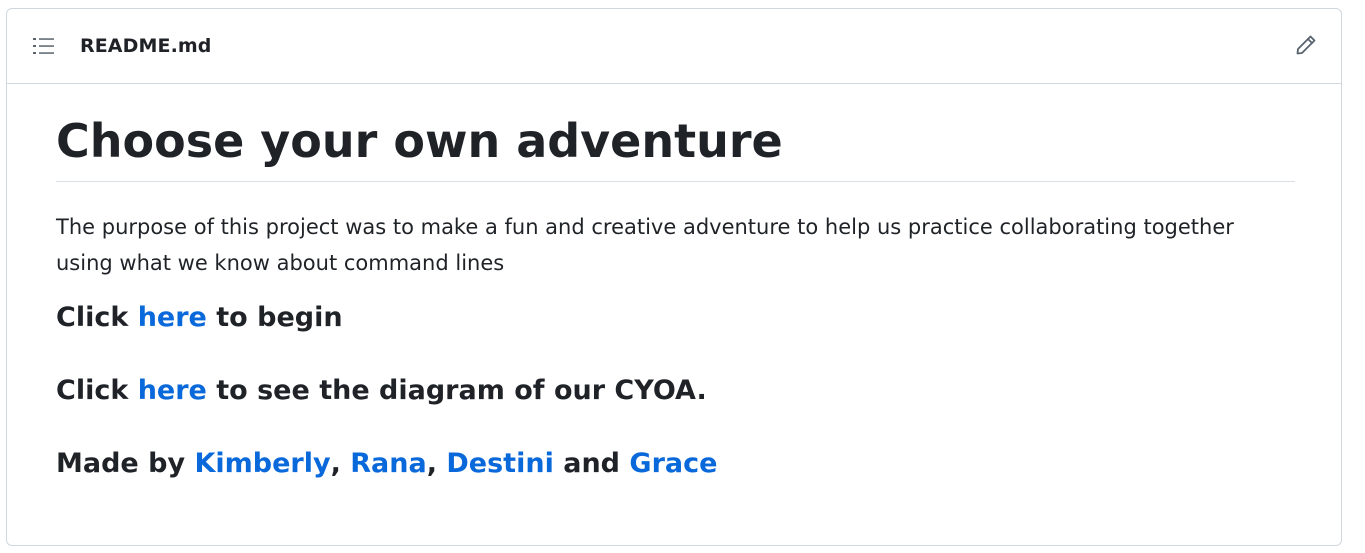 This screenshot has width=1365, height=553. What do you see at coordinates (675, 318) in the screenshot?
I see `begin-heading: Click here to begin` at bounding box center [675, 318].